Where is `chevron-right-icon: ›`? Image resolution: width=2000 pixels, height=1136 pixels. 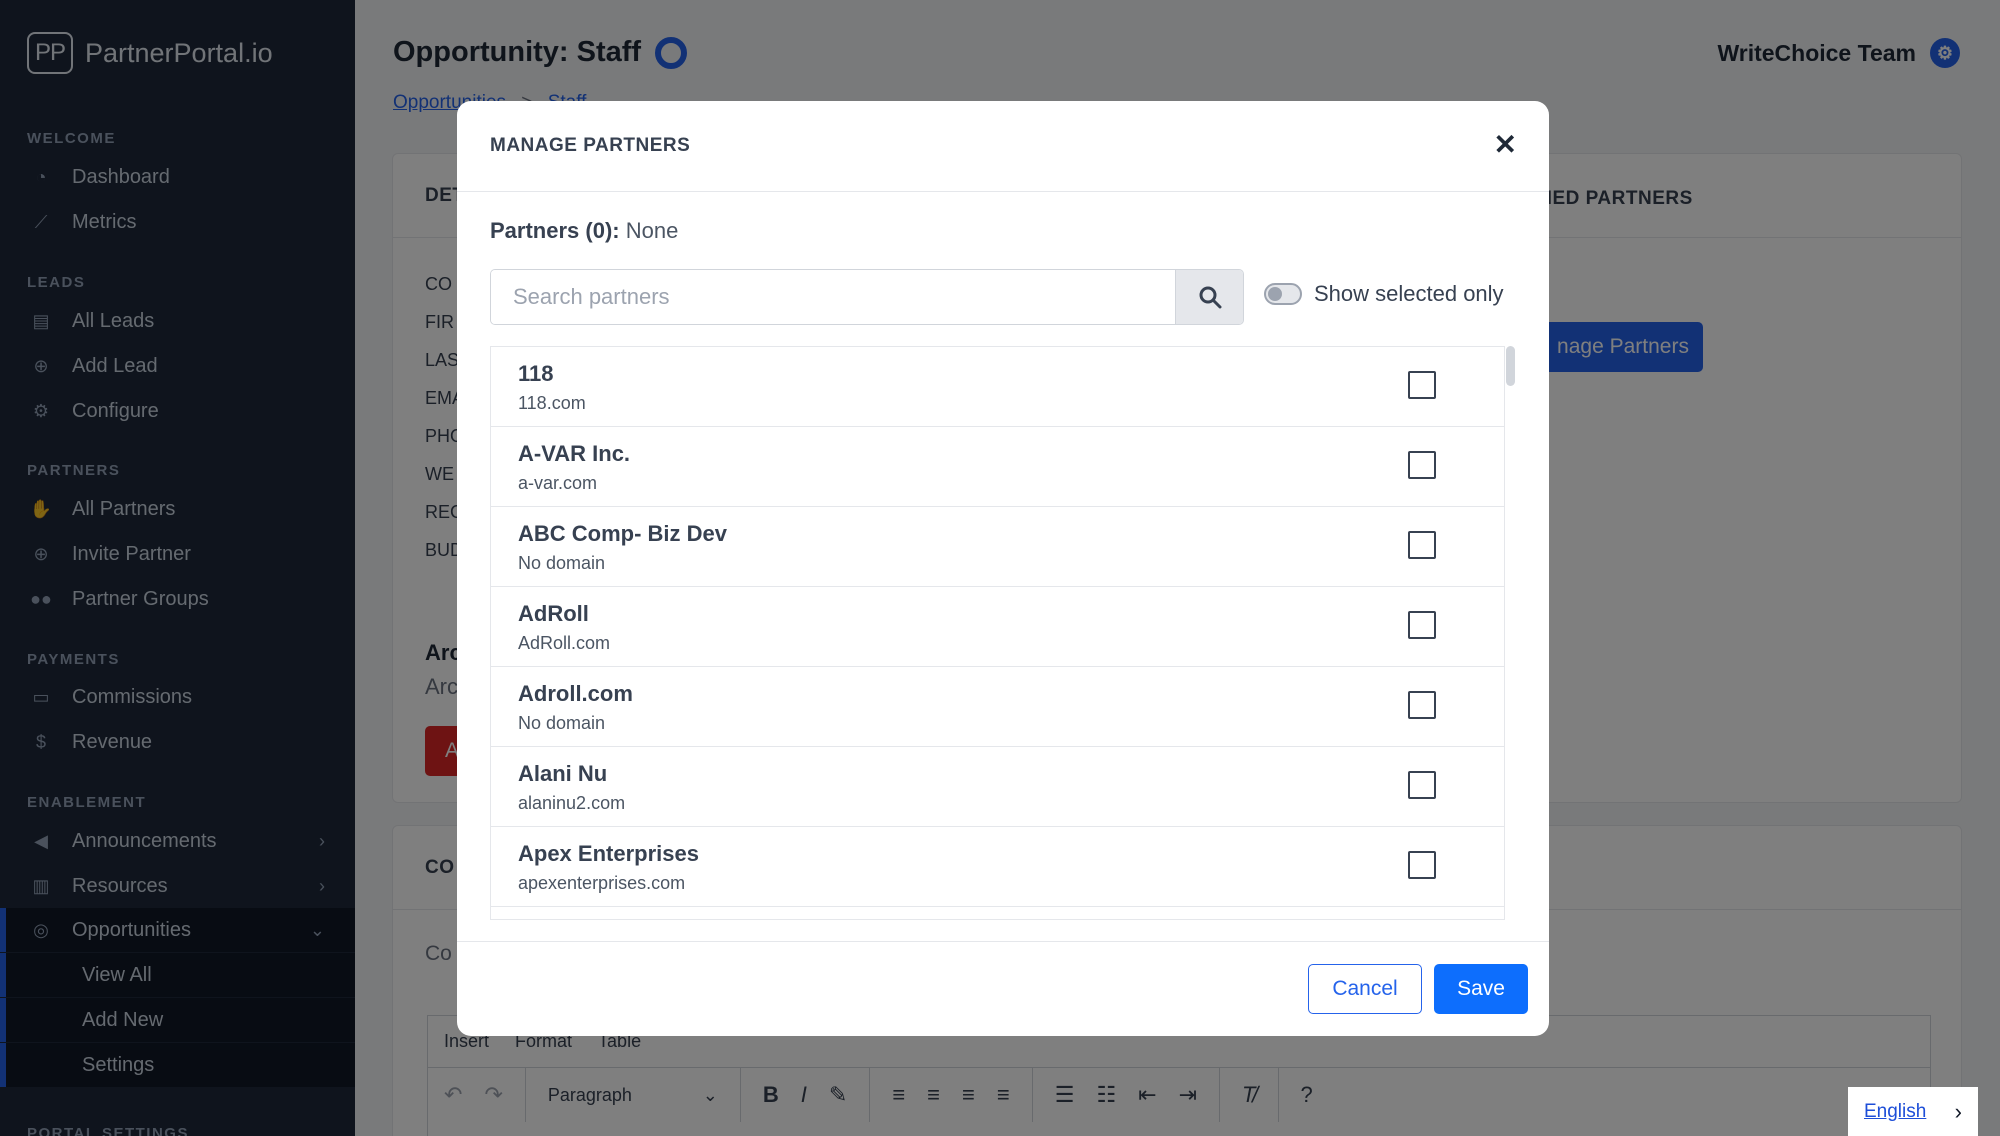
chevron-right-icon: › is located at coordinates (1958, 1111).